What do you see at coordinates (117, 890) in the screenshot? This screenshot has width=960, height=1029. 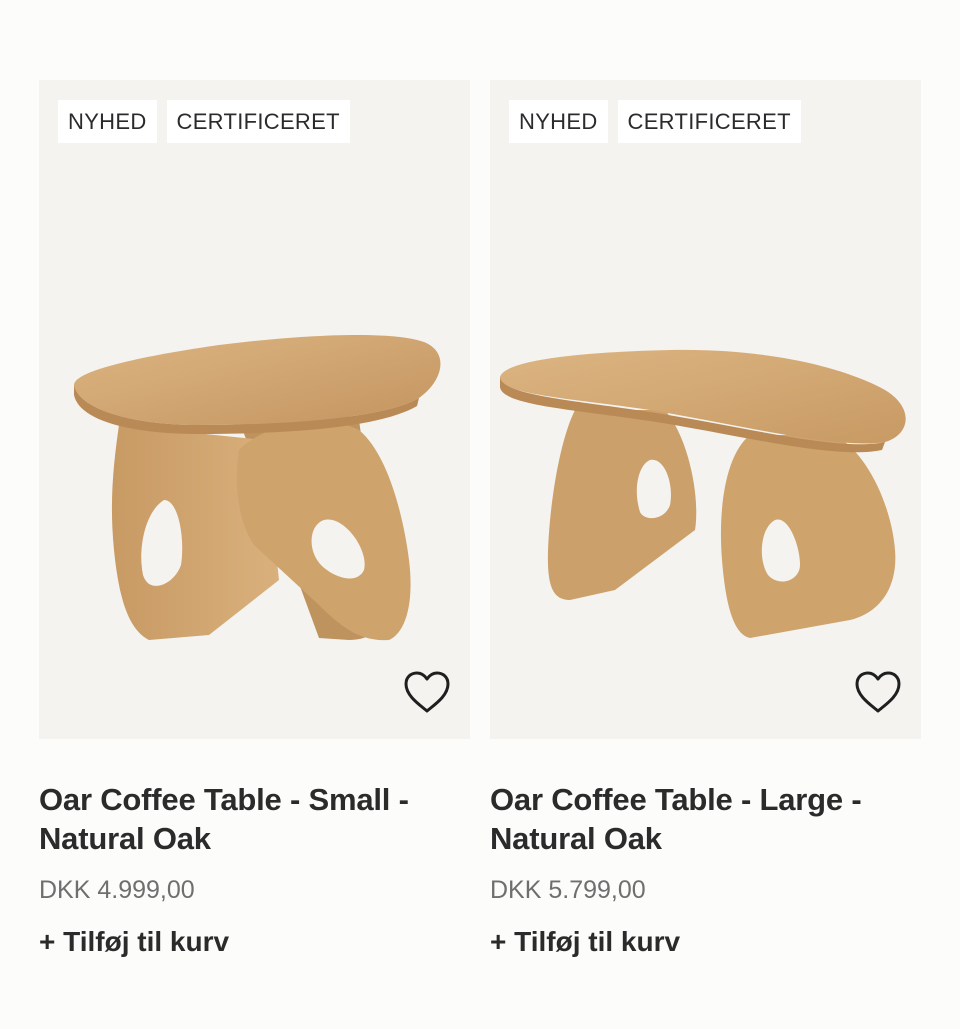 I see `product-price: DKK 4.999,00` at bounding box center [117, 890].